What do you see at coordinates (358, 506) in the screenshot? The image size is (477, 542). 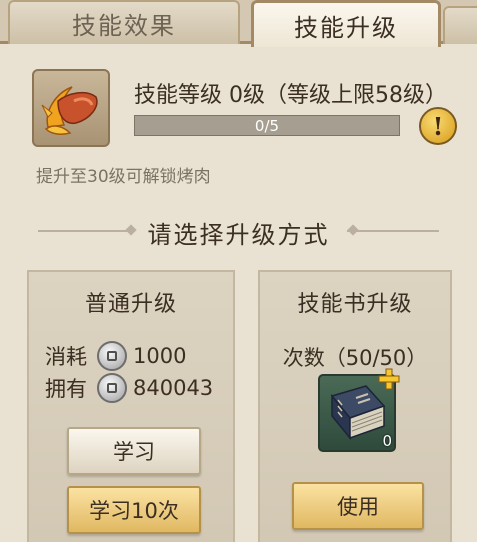 I see `use-button: 使用` at bounding box center [358, 506].